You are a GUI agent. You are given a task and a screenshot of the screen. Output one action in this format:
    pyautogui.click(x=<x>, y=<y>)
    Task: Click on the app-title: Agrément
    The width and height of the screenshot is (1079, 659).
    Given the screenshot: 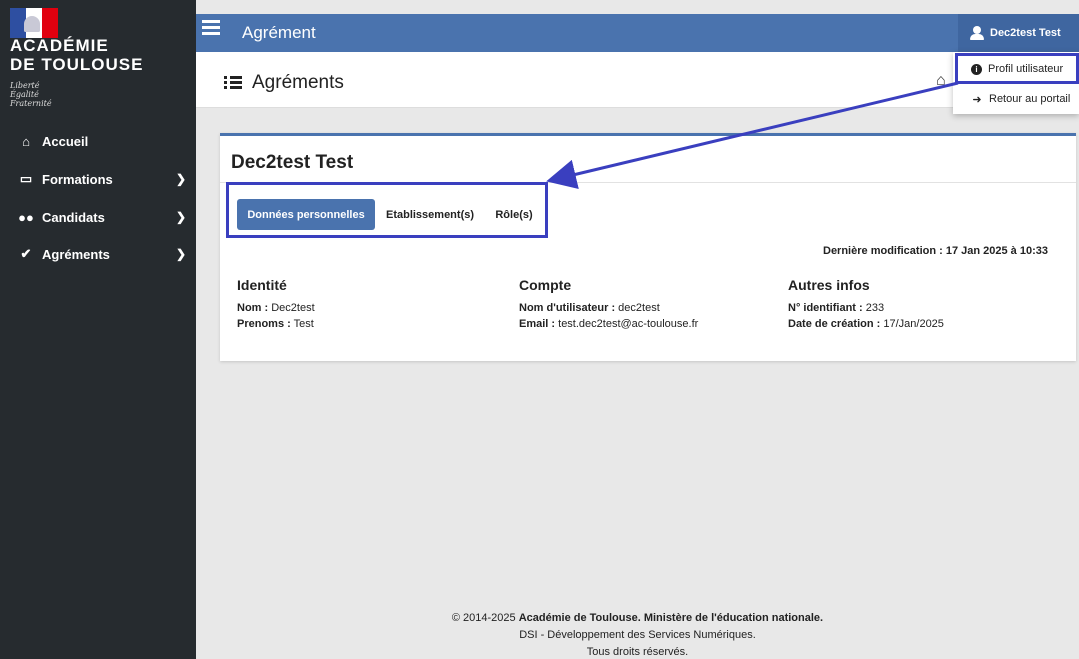 What is the action you would take?
    pyautogui.click(x=279, y=32)
    